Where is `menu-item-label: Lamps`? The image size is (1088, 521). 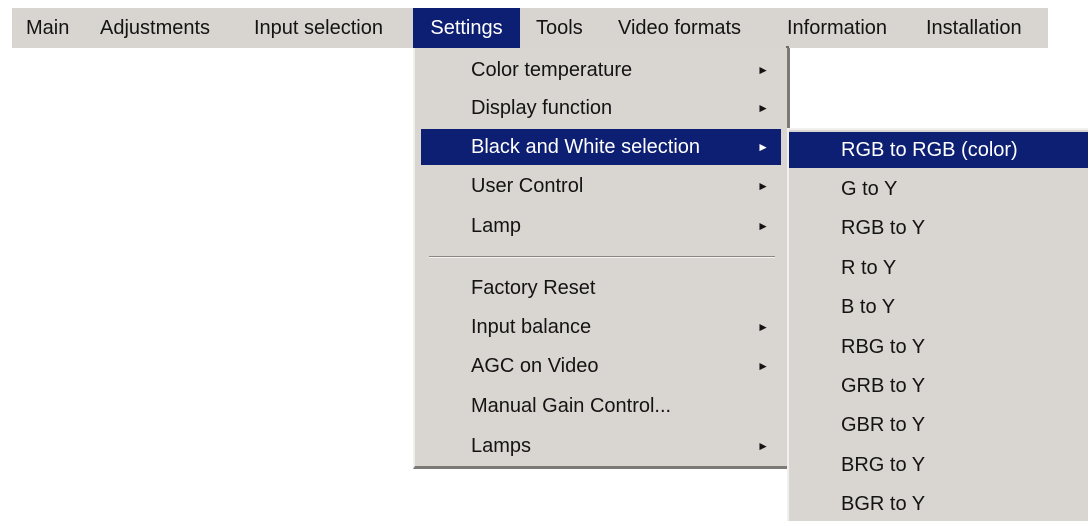 menu-item-label: Lamps is located at coordinates (501, 446).